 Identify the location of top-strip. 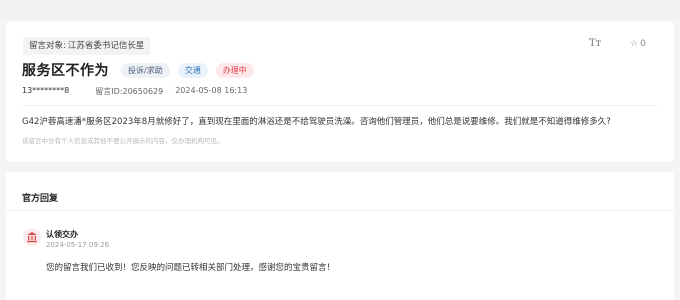
(340, 10).